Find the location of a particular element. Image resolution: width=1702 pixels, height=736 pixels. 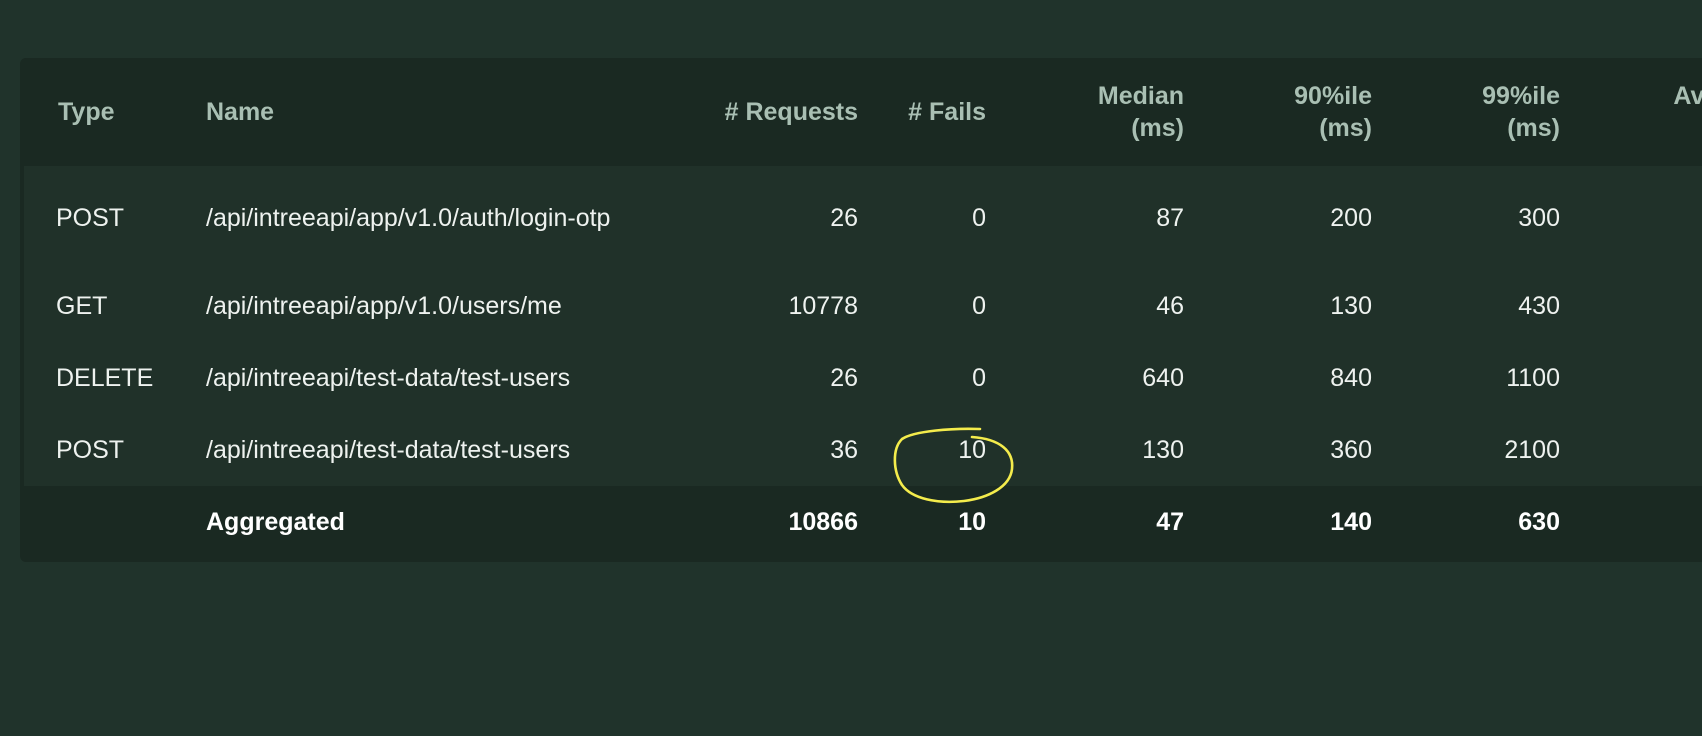

aggregated-p99: 630 is located at coordinates (1539, 522).